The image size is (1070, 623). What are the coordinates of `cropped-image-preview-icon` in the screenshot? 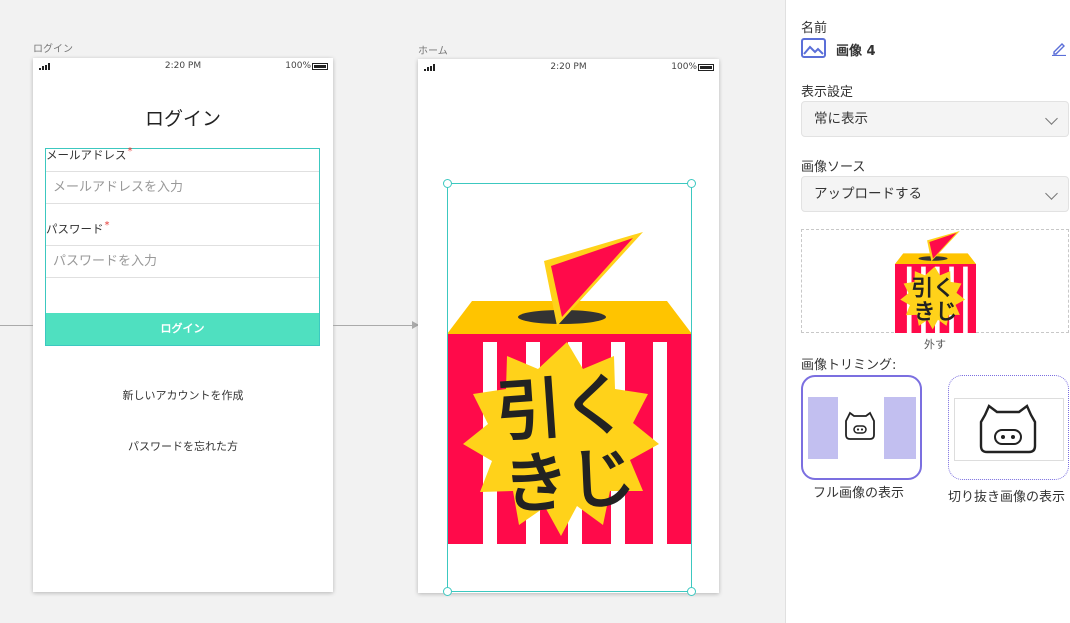 It's located at (1009, 429).